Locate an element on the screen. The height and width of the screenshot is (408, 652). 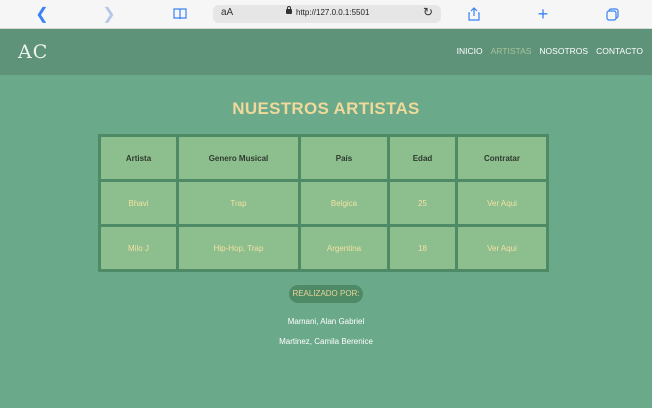
nav-inicio: INICIO is located at coordinates (470, 51).